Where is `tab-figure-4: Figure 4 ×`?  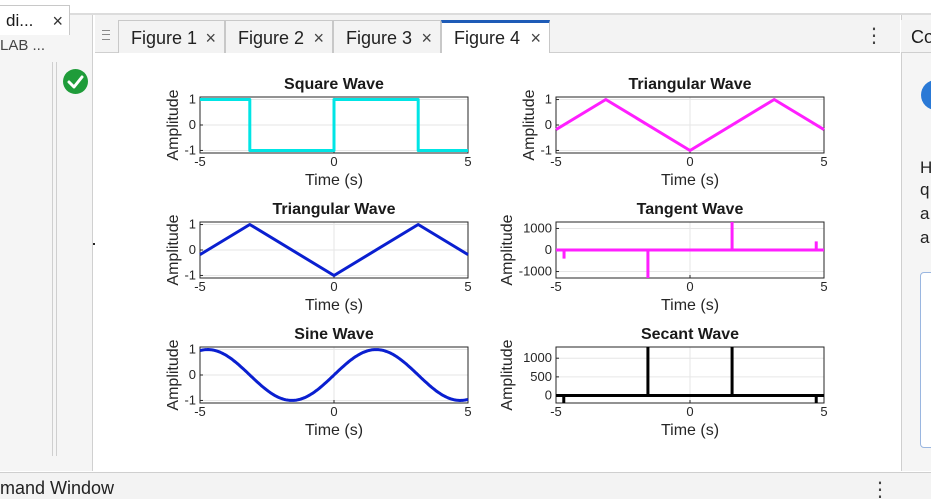 tab-figure-4: Figure 4 × is located at coordinates (495, 36).